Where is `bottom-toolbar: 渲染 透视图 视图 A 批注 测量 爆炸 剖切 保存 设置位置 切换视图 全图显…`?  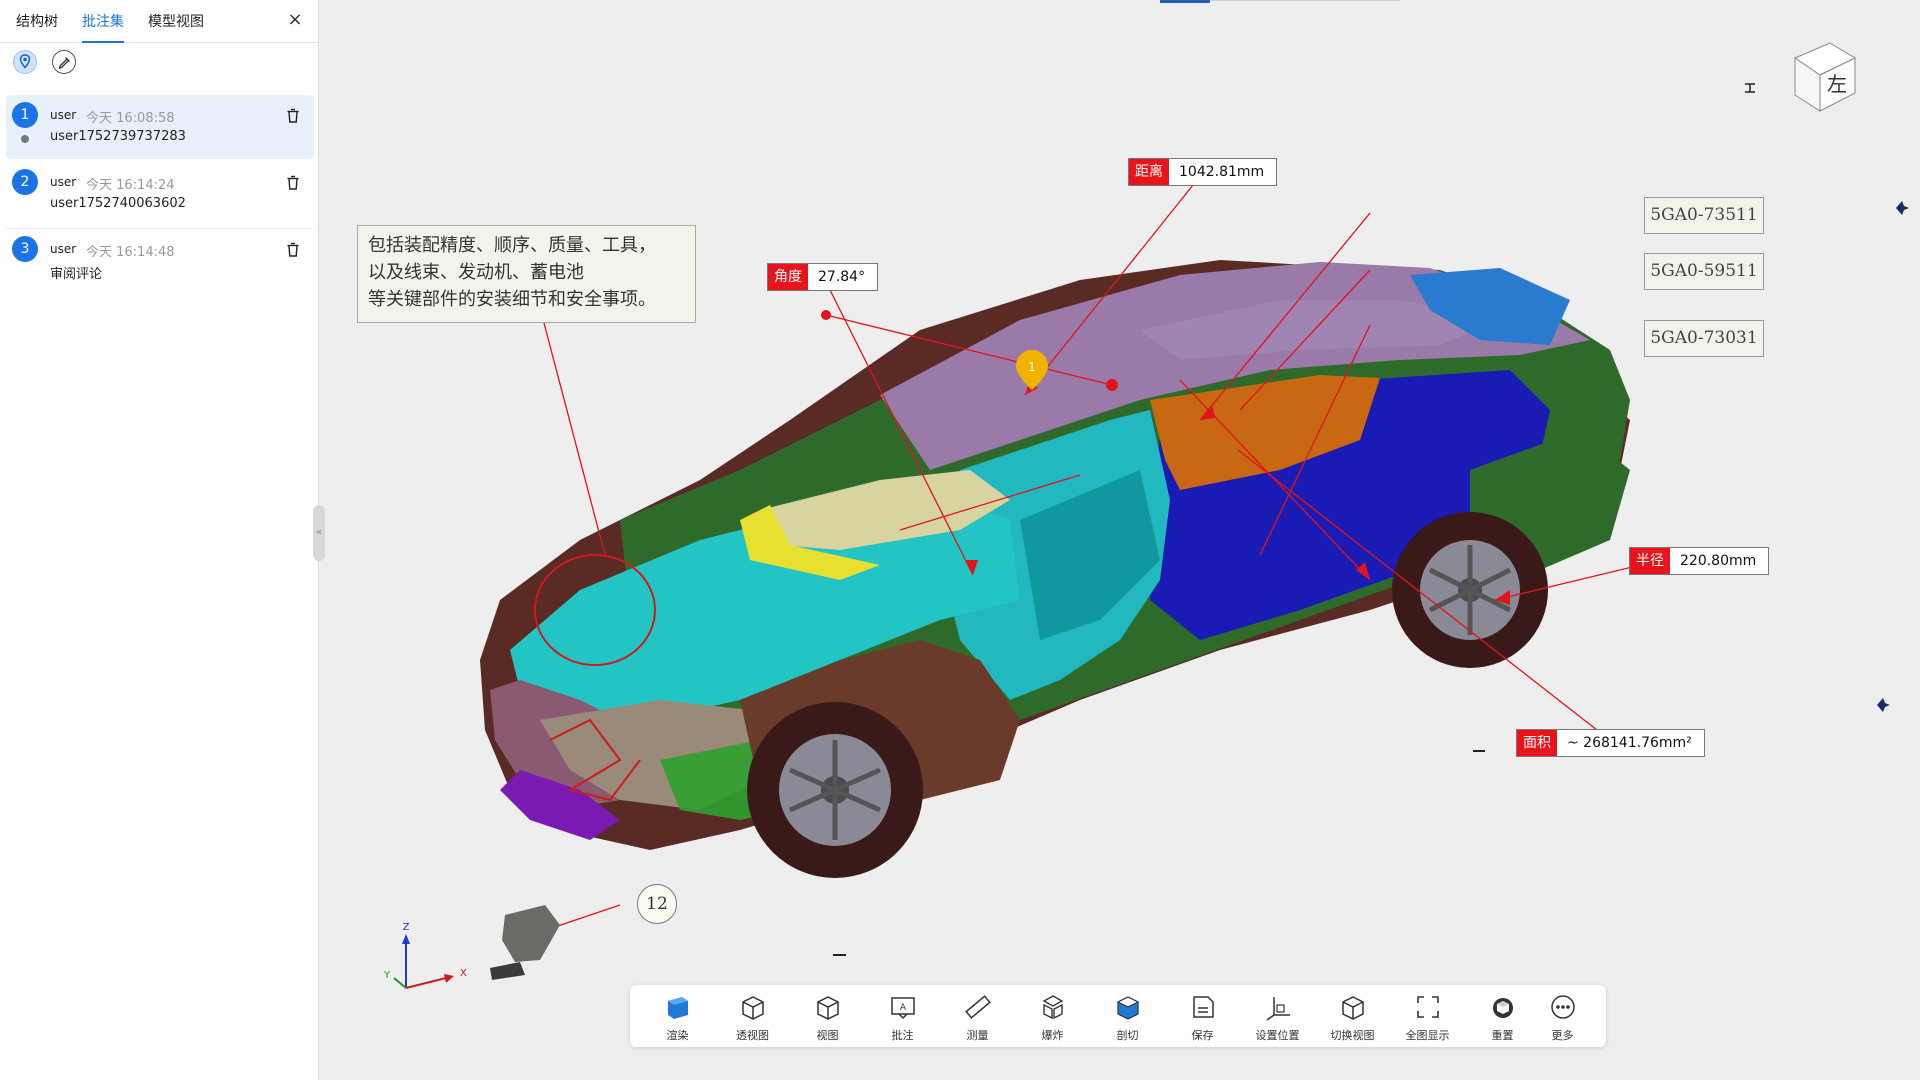 bottom-toolbar: 渲染 透视图 视图 A 批注 测量 爆炸 剖切 保存 设置位置 切换视图 全图显… is located at coordinates (1118, 1016).